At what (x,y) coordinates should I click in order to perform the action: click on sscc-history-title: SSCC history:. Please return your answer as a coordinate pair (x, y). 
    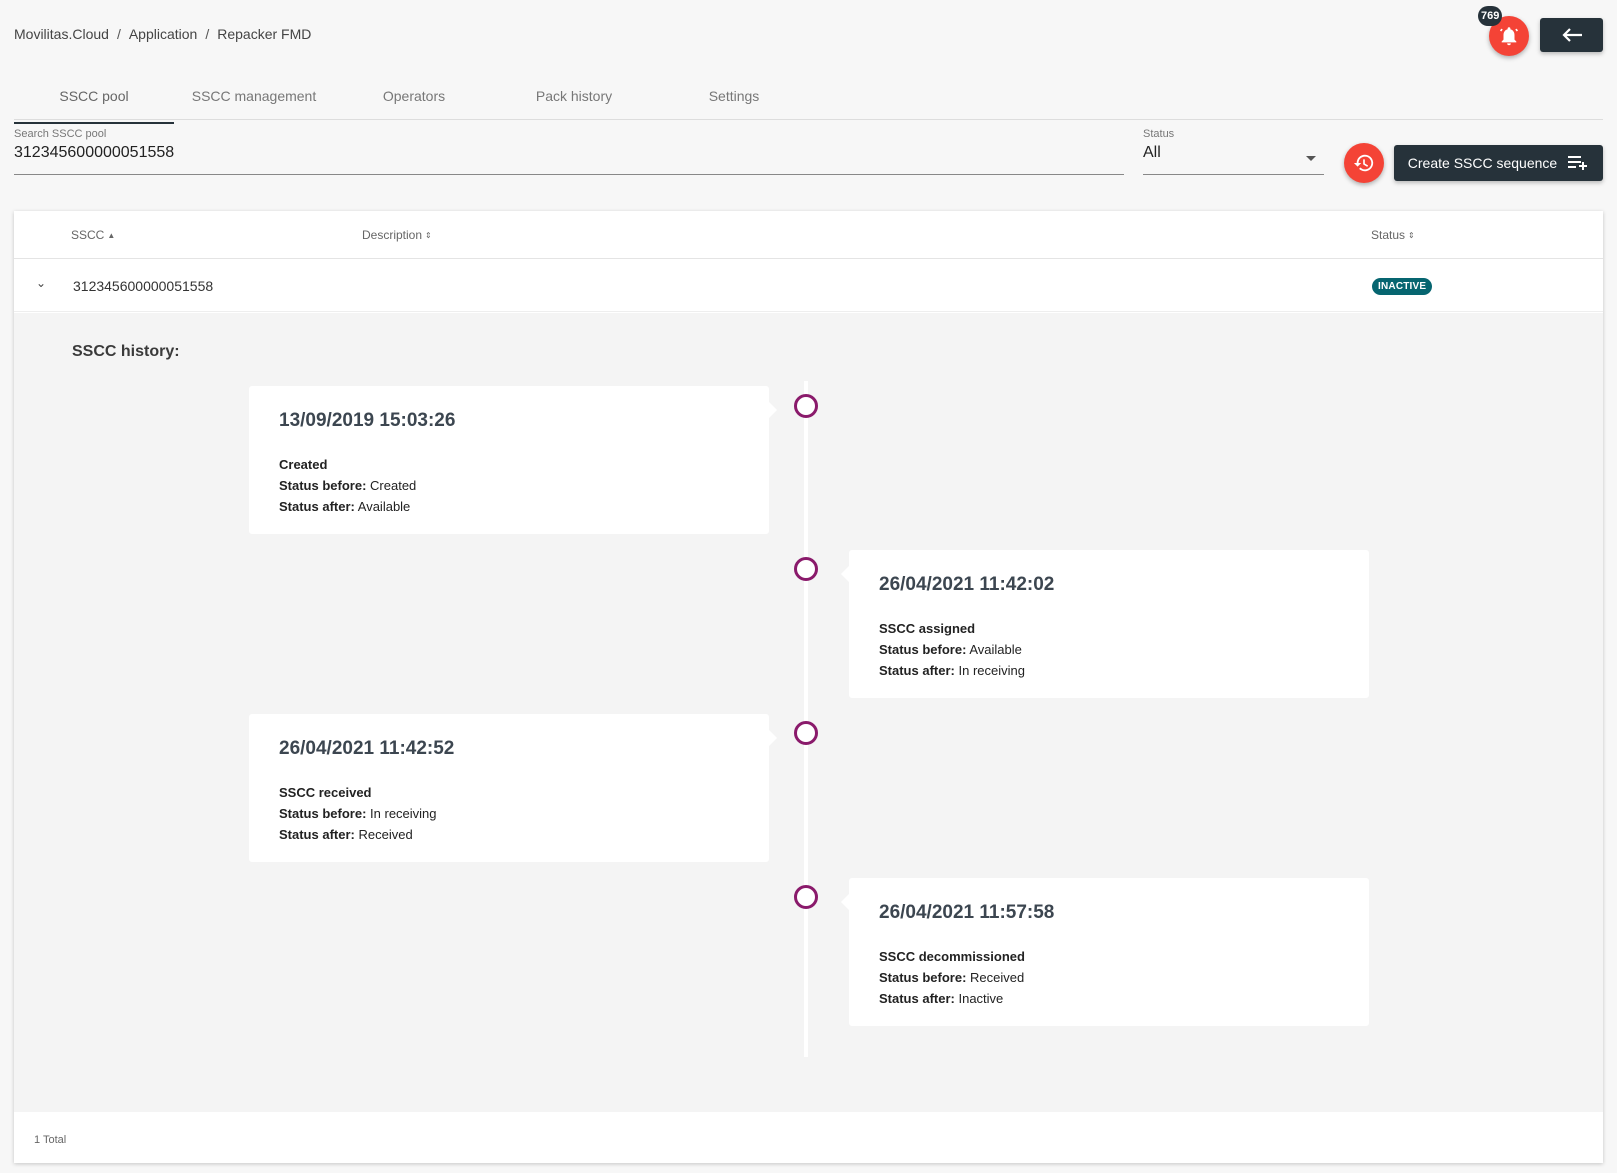
    Looking at the image, I should click on (126, 351).